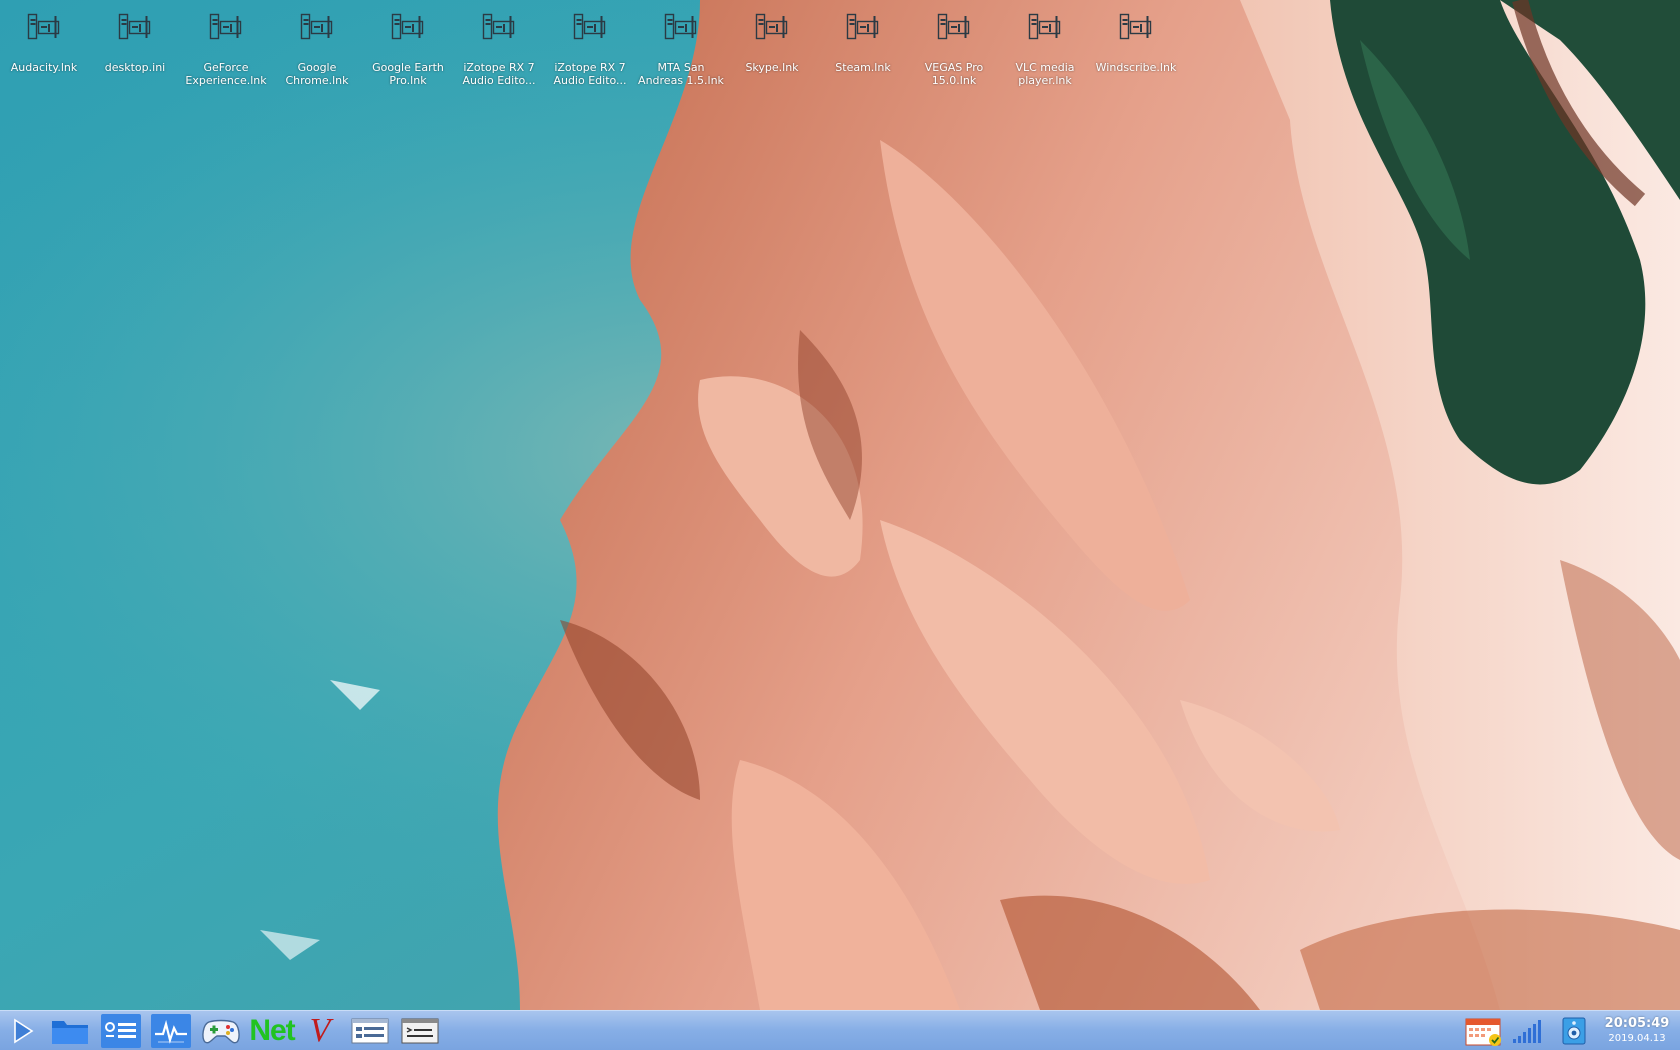 This screenshot has height=1050, width=1680. I want to click on desktop-icon: desktop.ini, so click(135, 48).